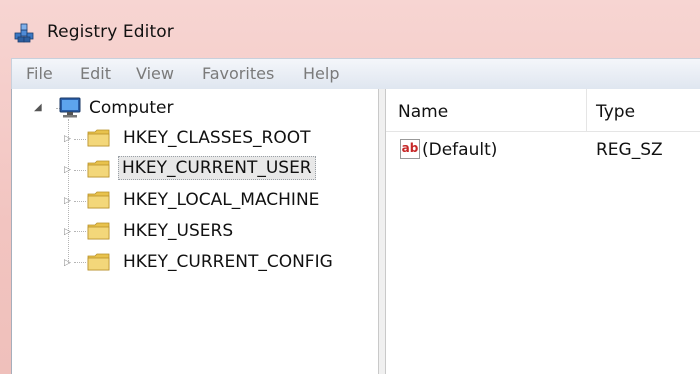  What do you see at coordinates (24, 33) in the screenshot?
I see `registry-editor-icon` at bounding box center [24, 33].